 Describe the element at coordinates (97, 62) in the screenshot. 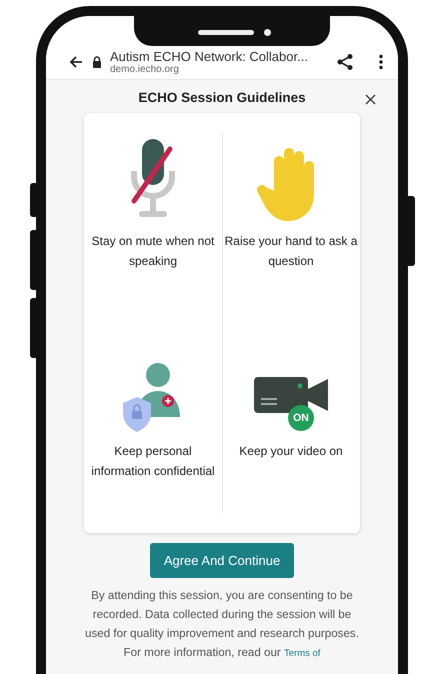

I see `lock-icon` at that location.